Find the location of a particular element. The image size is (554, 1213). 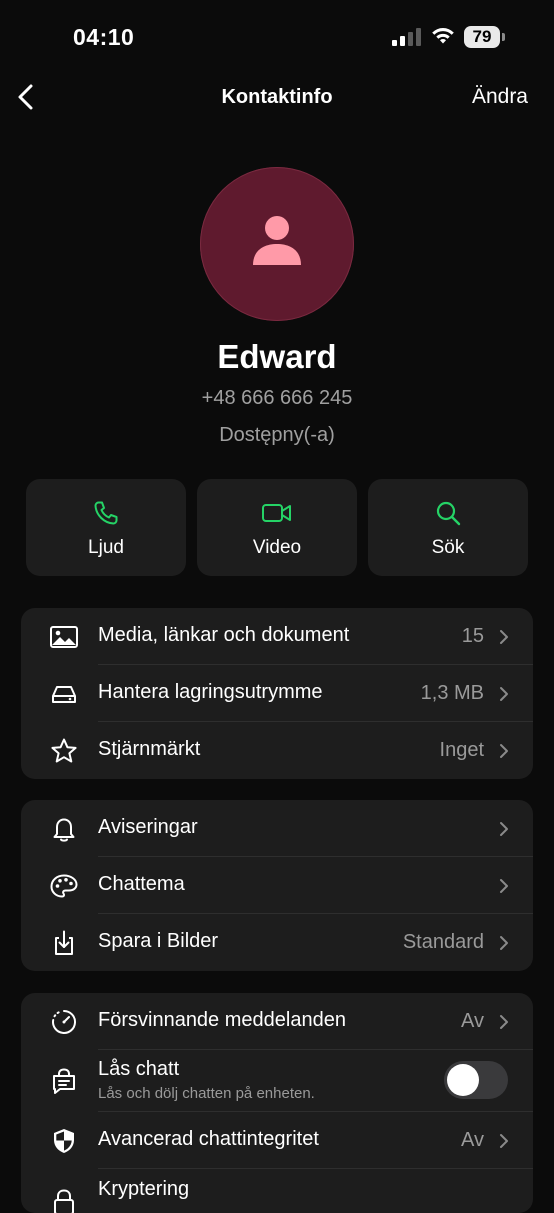

page-title: Kontaktinfo is located at coordinates (277, 97).